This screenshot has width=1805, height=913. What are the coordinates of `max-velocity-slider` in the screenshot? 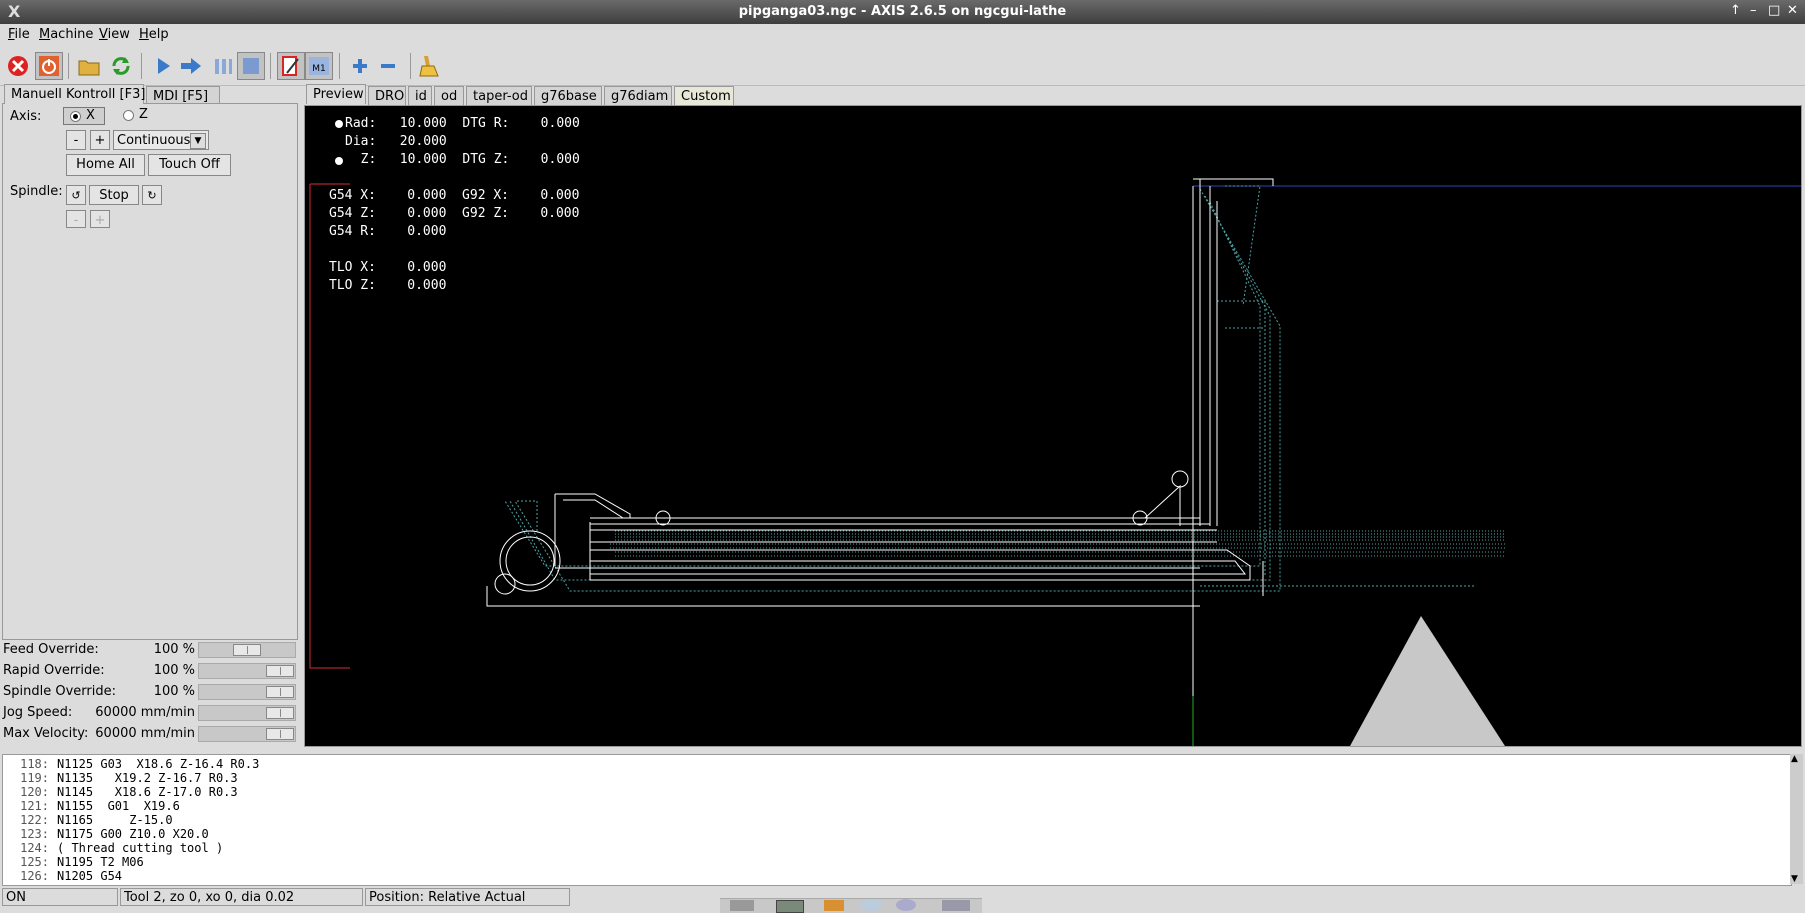 It's located at (247, 734).